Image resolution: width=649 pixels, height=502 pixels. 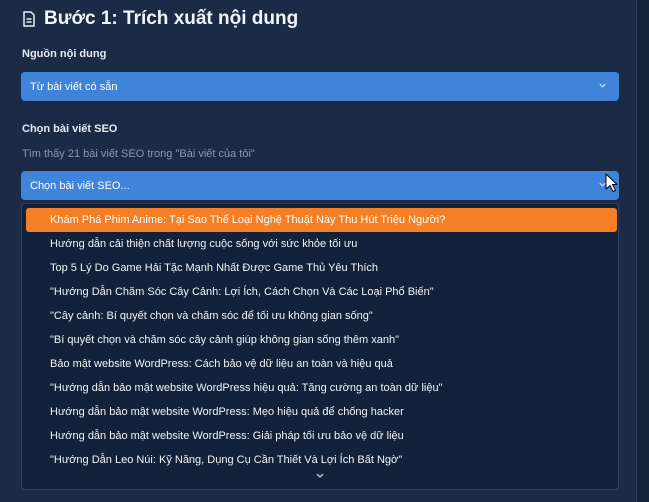 I want to click on step-title: Bước 1: Trích xuất nội dung, so click(x=160, y=19).